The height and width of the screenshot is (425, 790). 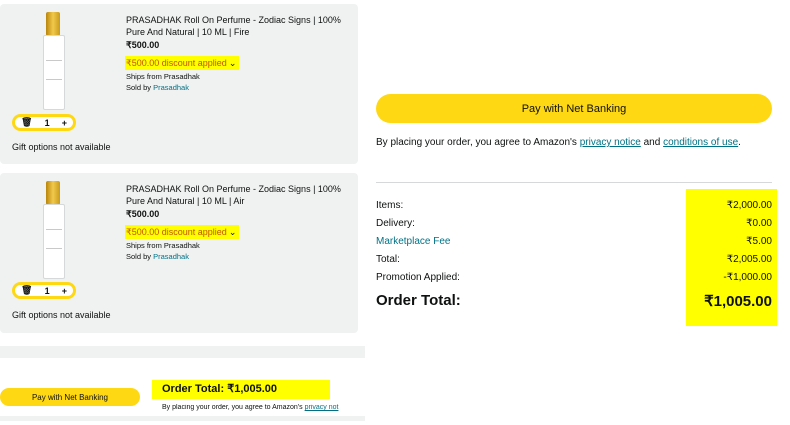 What do you see at coordinates (70, 397) in the screenshot?
I see `pay-net-banking-button-bottom: Pay with Net Banking` at bounding box center [70, 397].